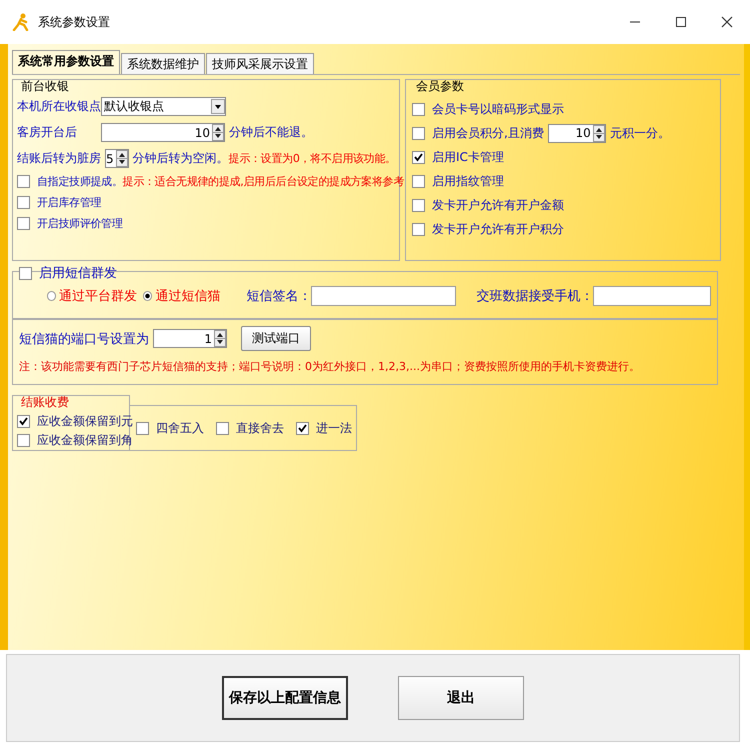  I want to click on close-icon, so click(727, 22).